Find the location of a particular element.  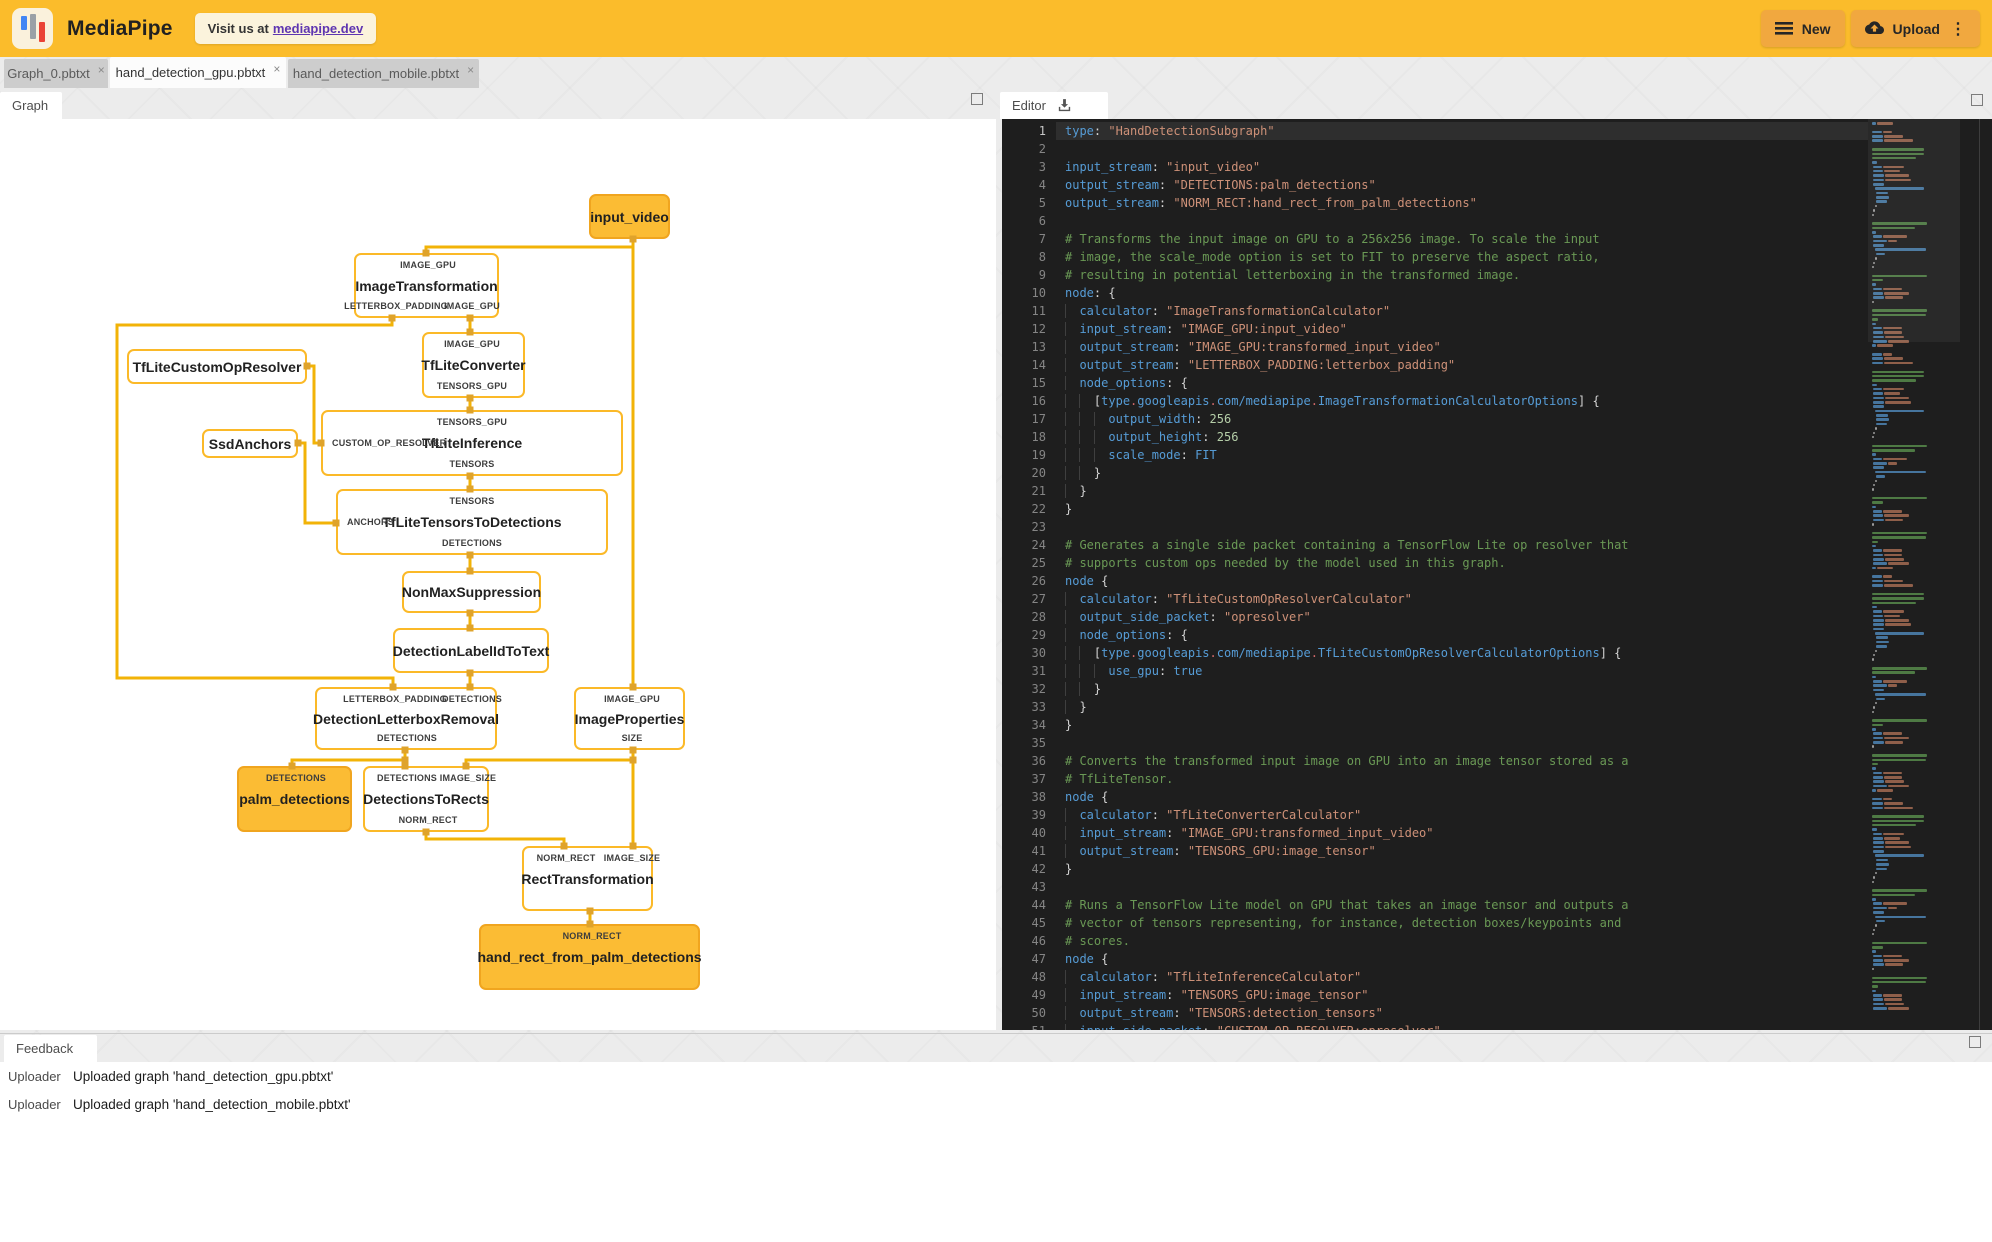

code-line-35: 35 is located at coordinates (1038, 743).